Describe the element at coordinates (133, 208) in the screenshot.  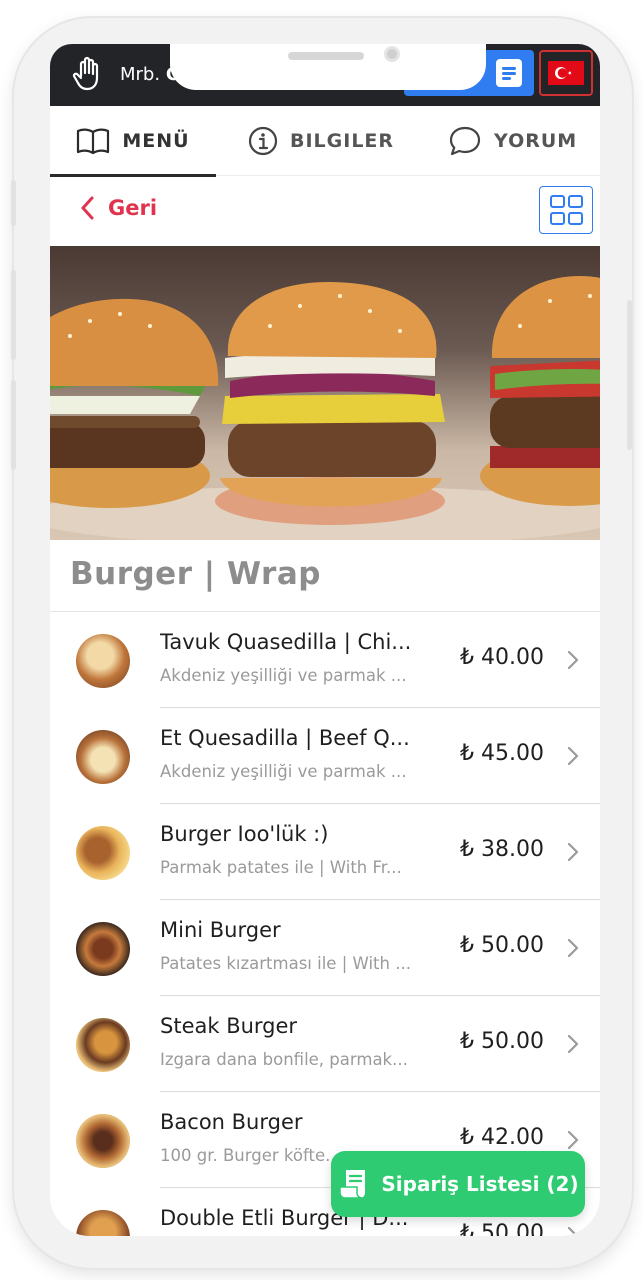
I see `back-label: Geri` at that location.